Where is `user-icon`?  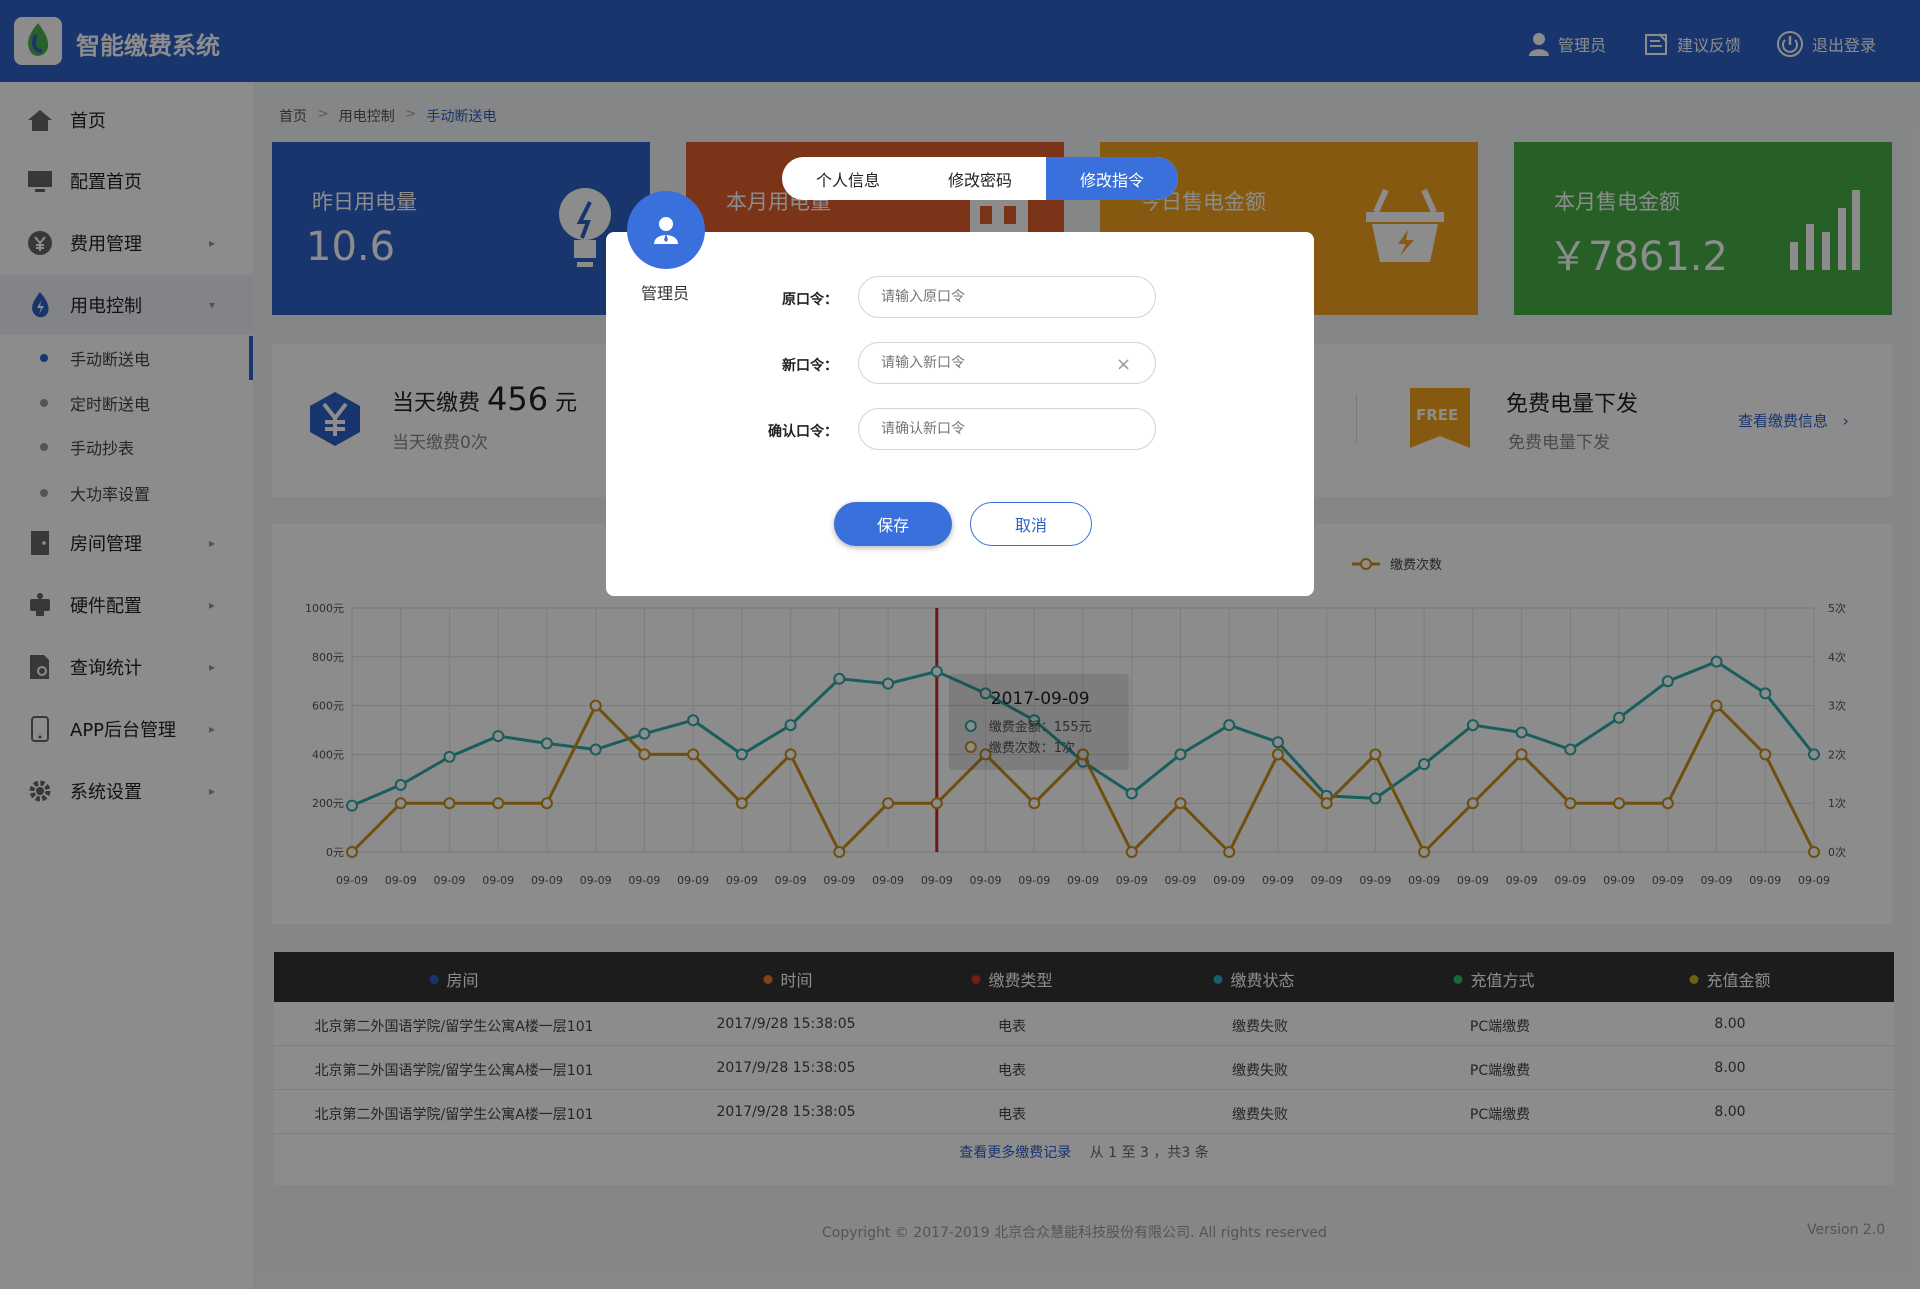
user-icon is located at coordinates (666, 230).